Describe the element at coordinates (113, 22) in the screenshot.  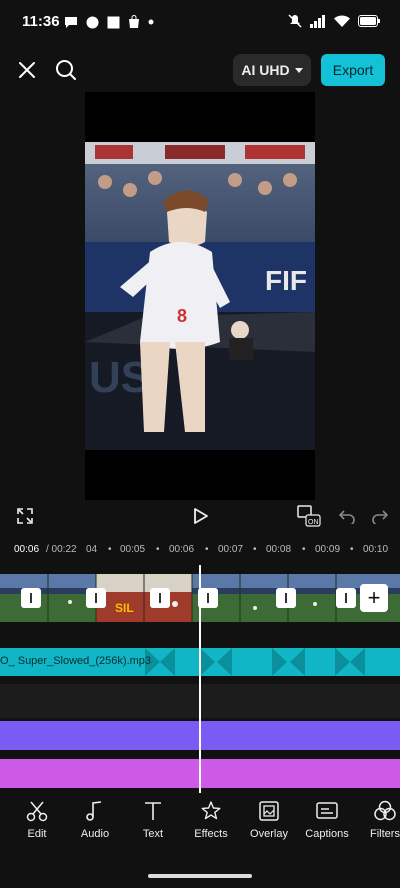
I see `square-icon` at that location.